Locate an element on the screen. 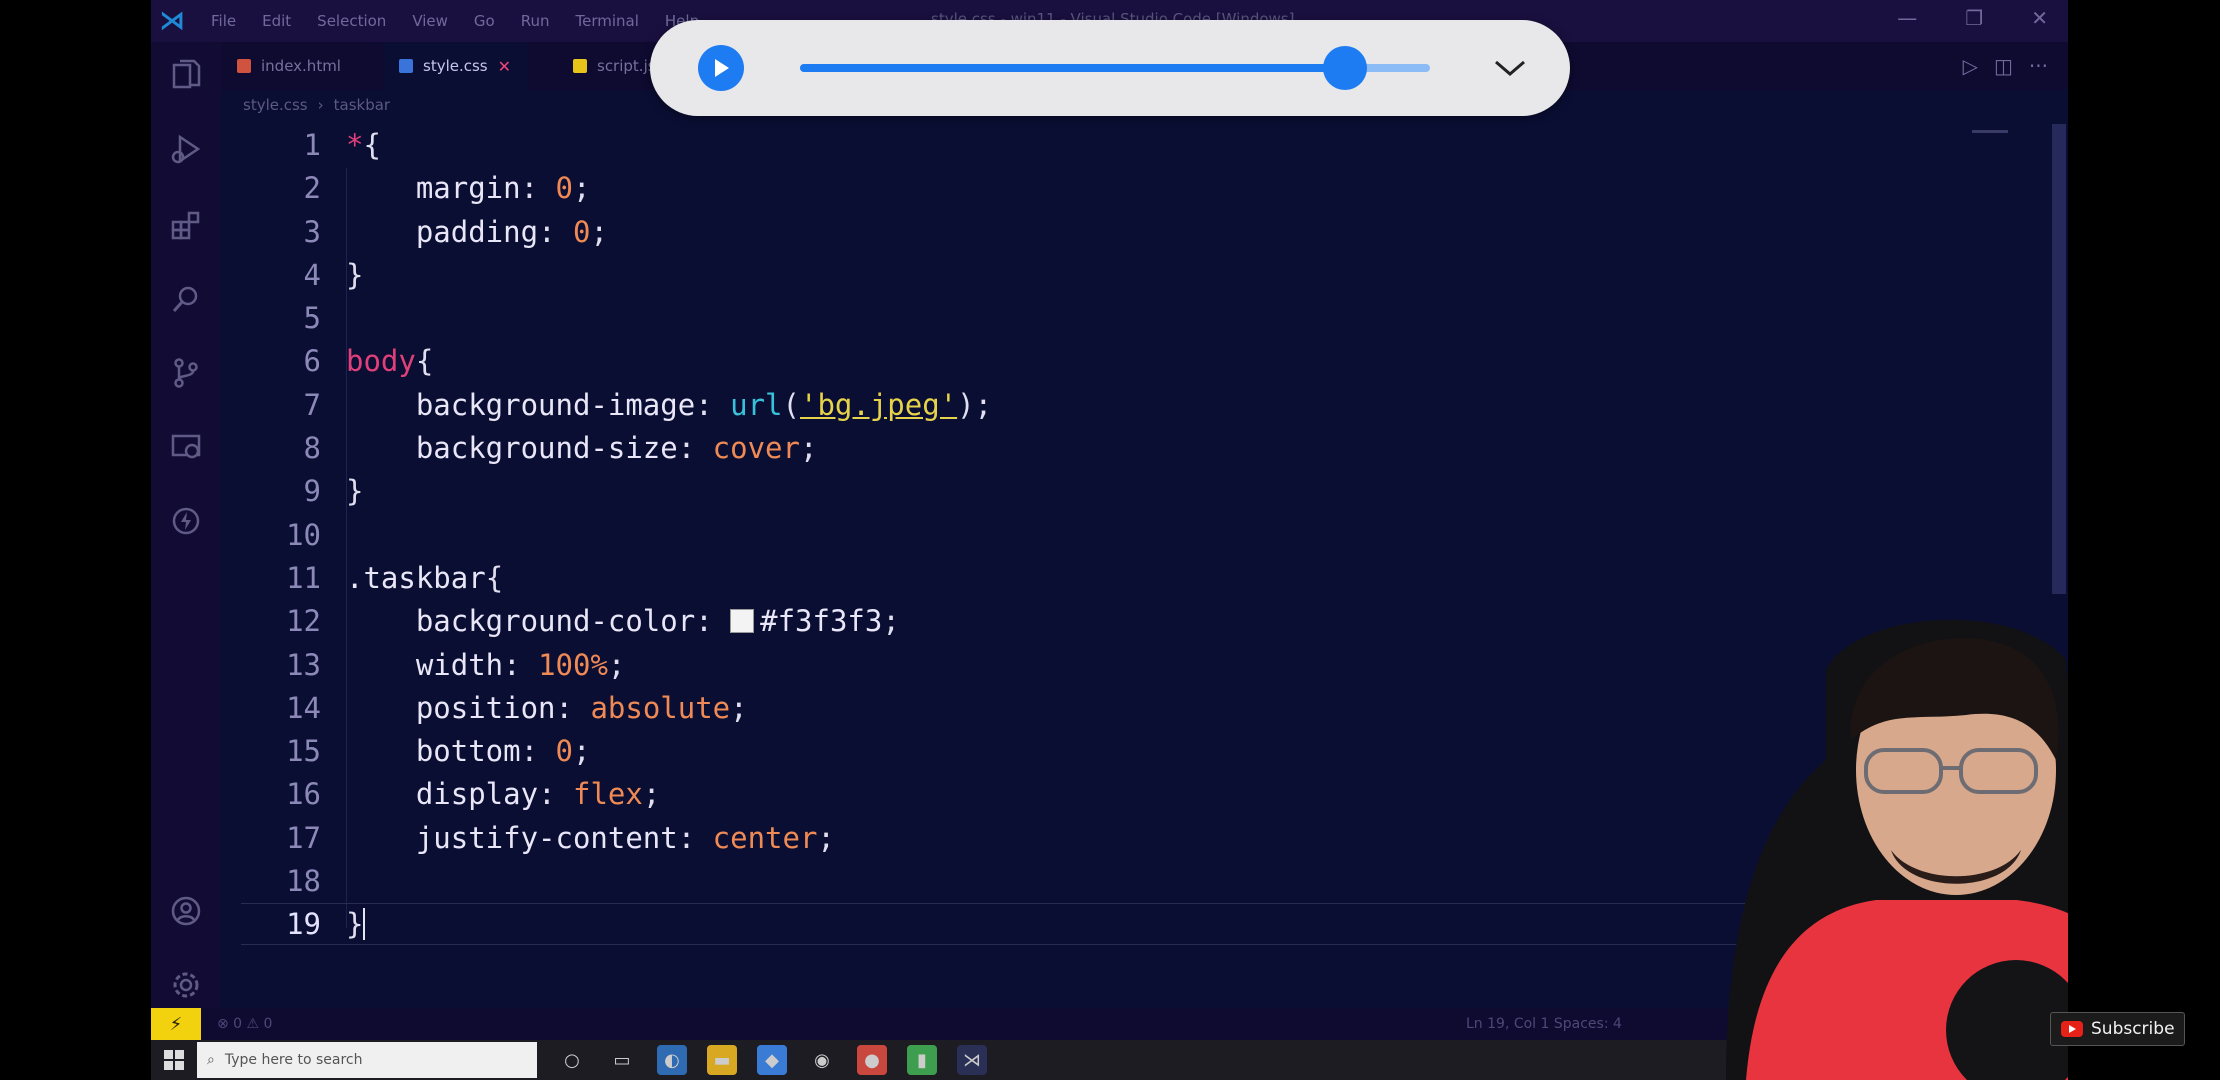 Image resolution: width=2220 pixels, height=1080 pixels. line-number: 1 is located at coordinates (312, 145).